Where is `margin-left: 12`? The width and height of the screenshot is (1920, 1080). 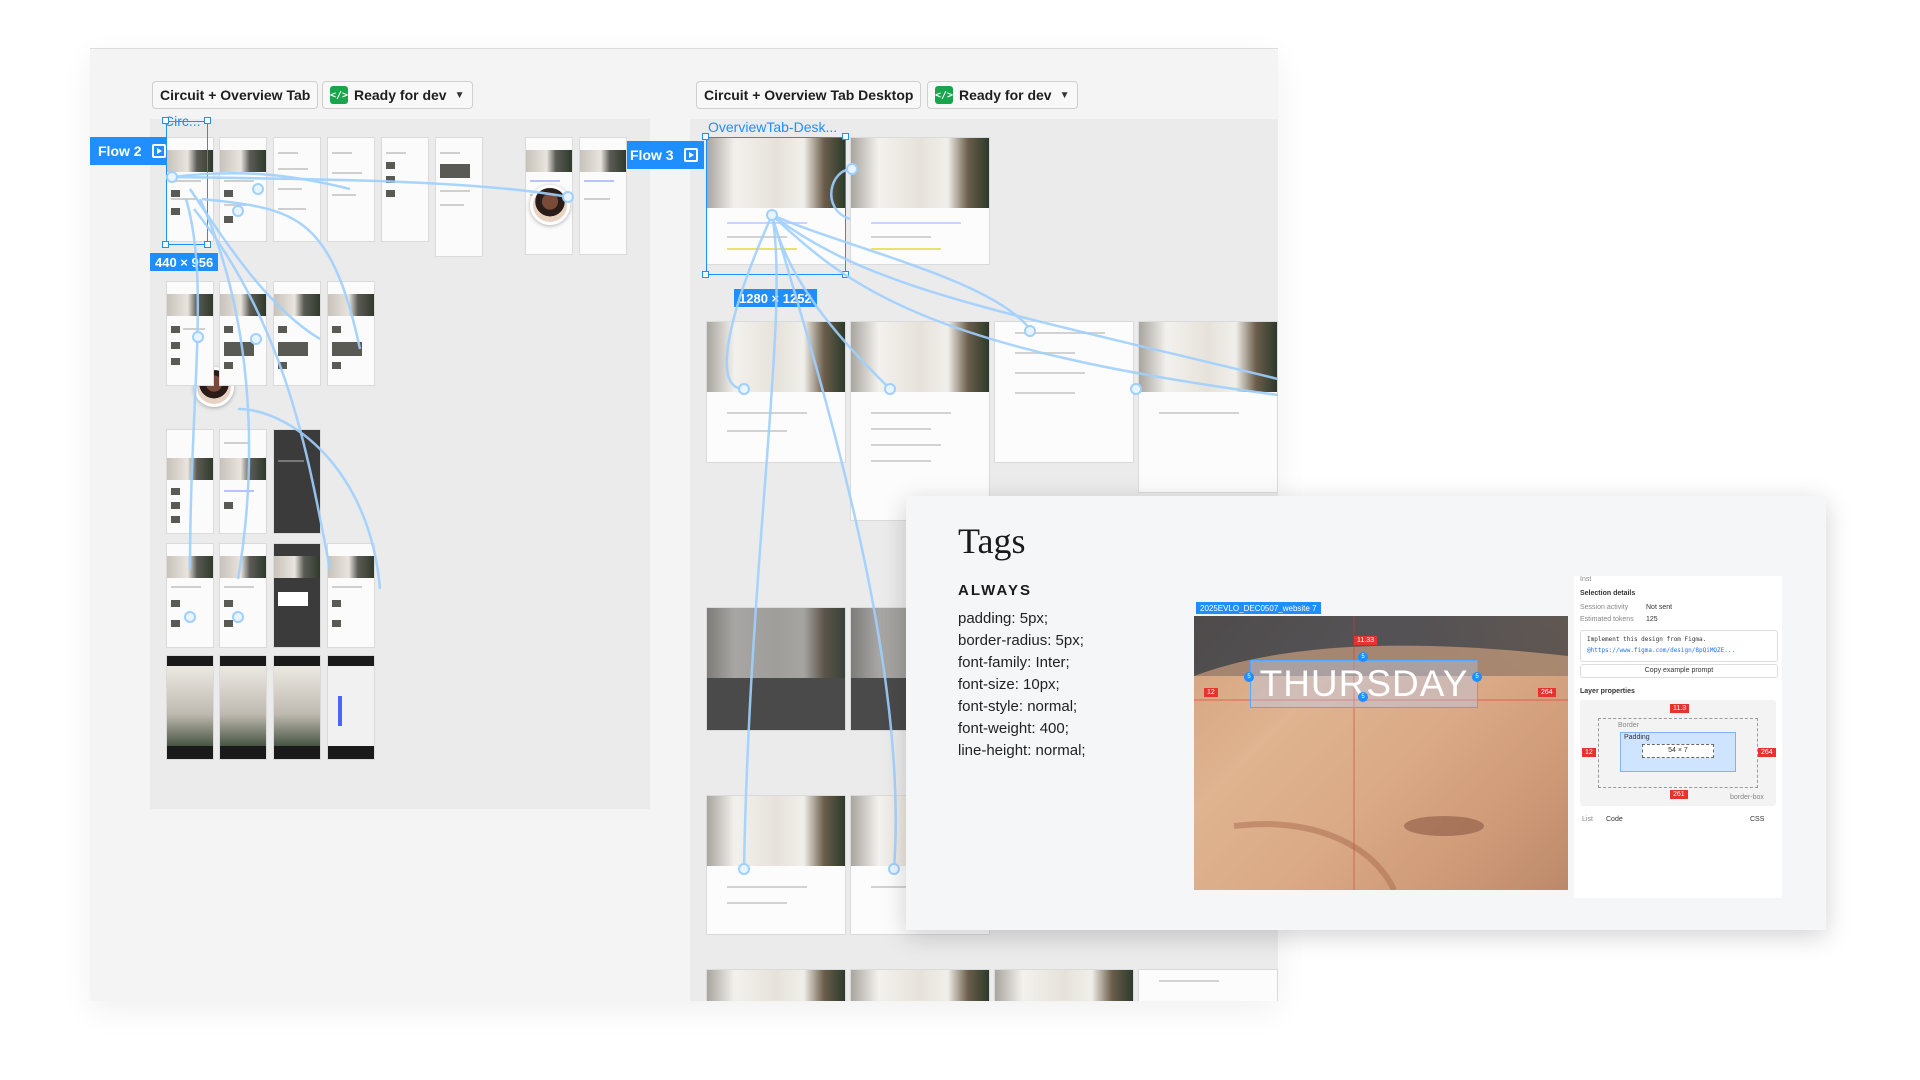
margin-left: 12 is located at coordinates (1589, 752).